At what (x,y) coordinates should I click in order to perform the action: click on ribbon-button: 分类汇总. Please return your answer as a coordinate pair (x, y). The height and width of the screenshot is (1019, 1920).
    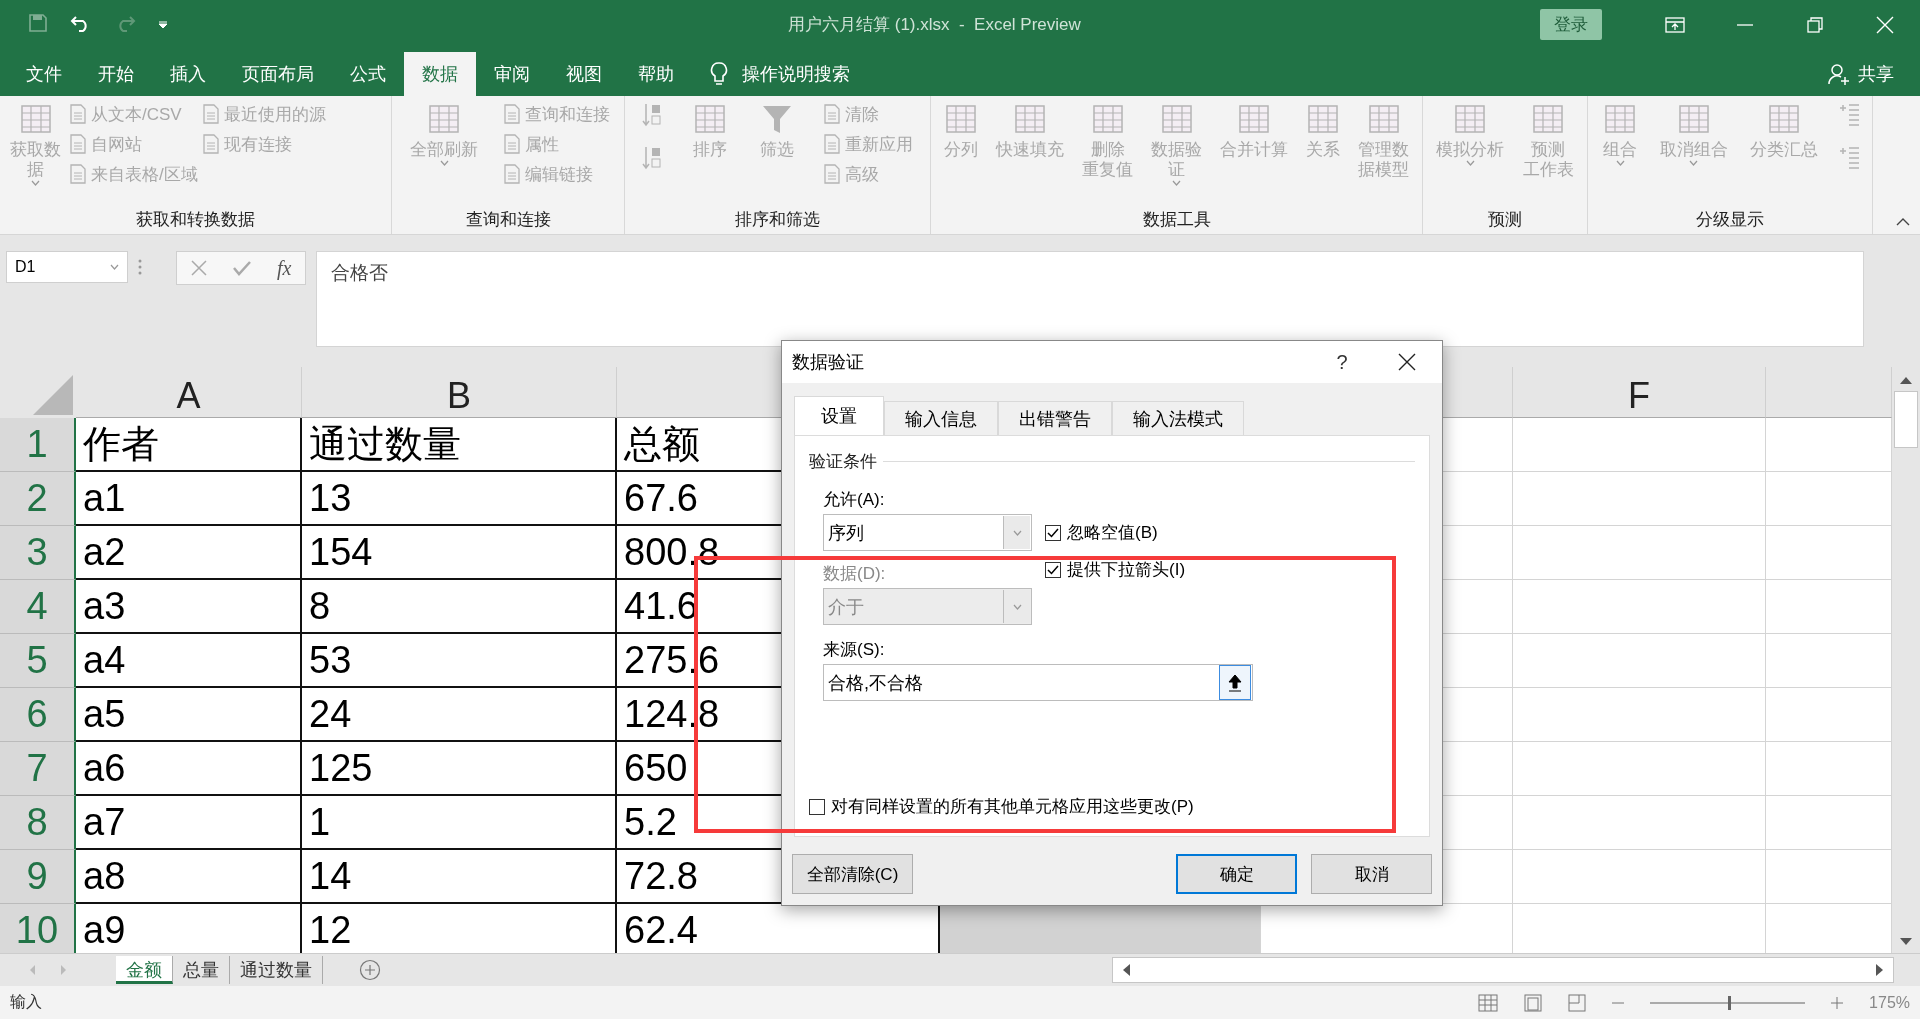
    Looking at the image, I should click on (1784, 154).